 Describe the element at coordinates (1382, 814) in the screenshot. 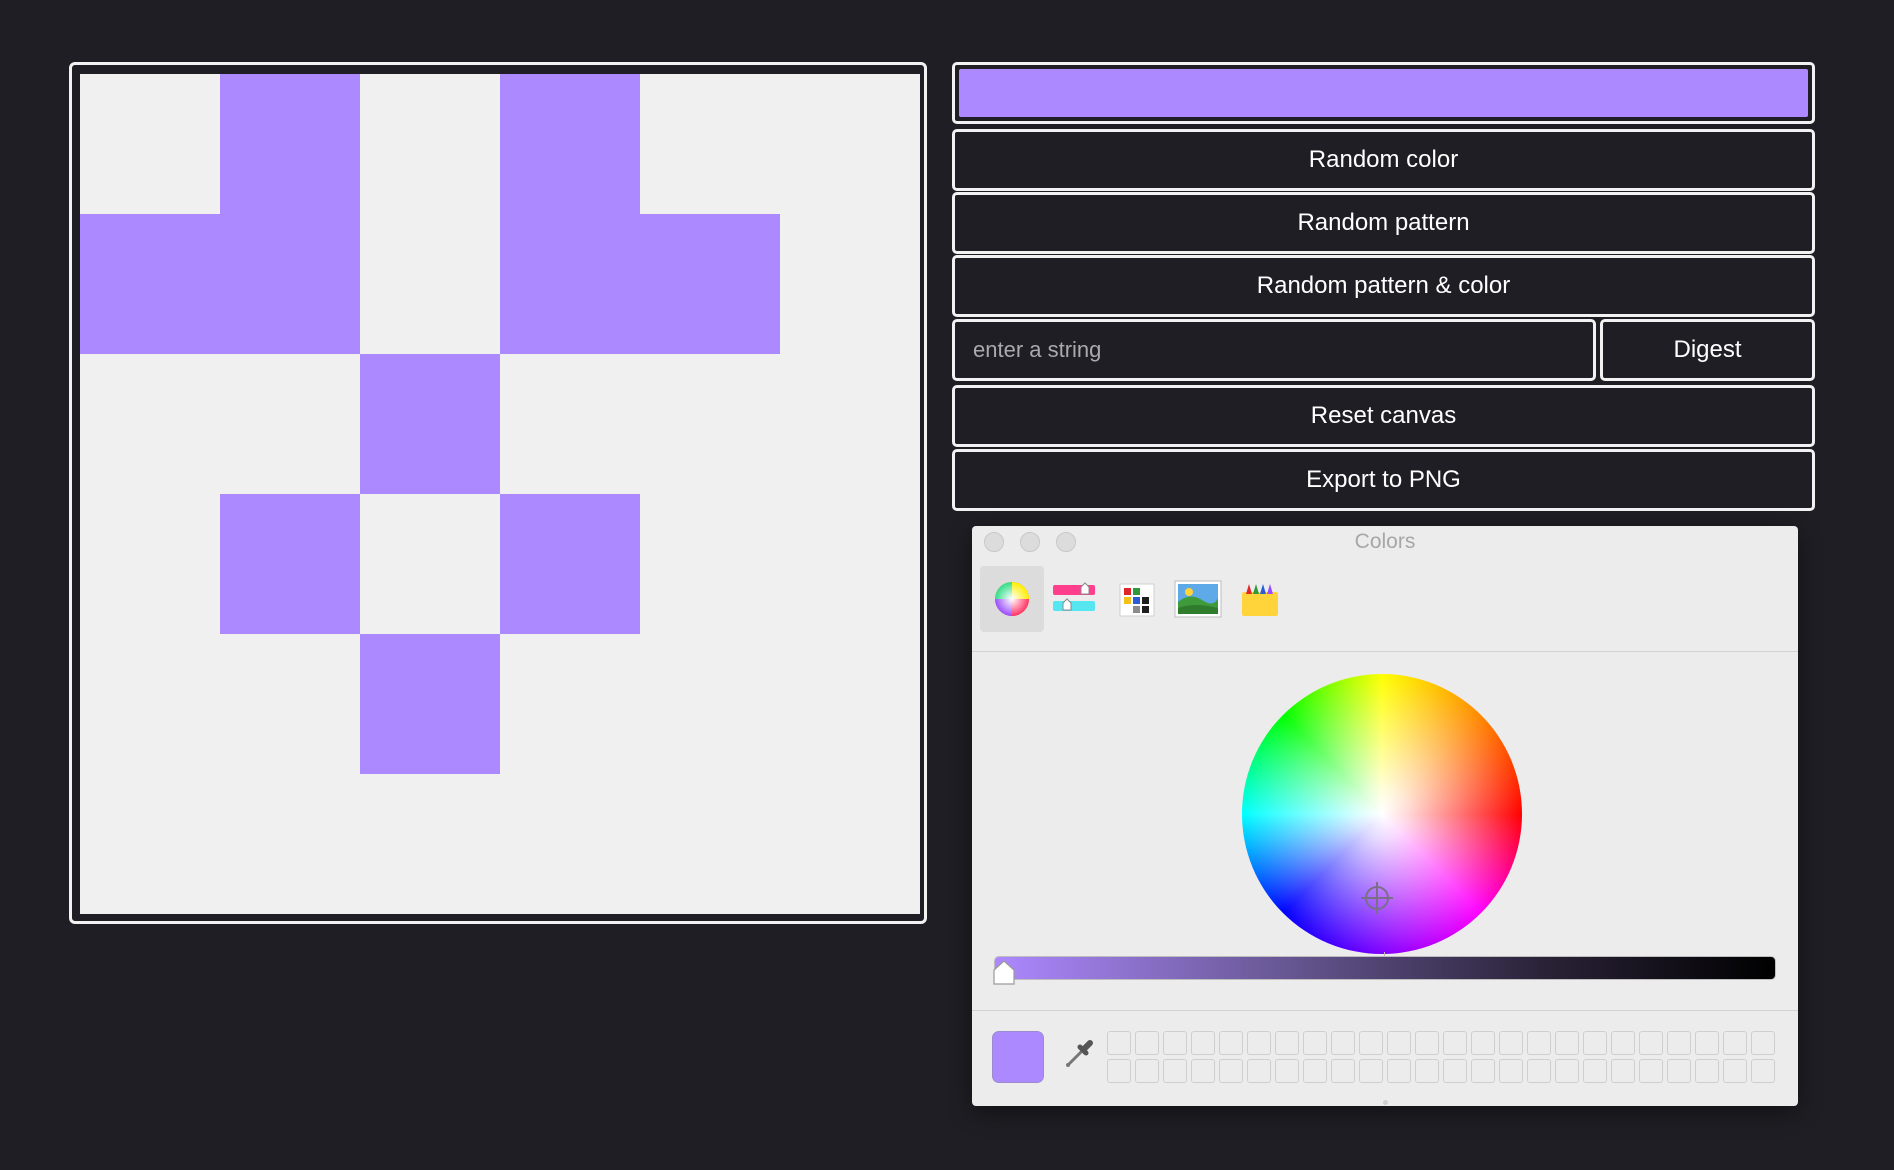

I see `color-wheel` at that location.